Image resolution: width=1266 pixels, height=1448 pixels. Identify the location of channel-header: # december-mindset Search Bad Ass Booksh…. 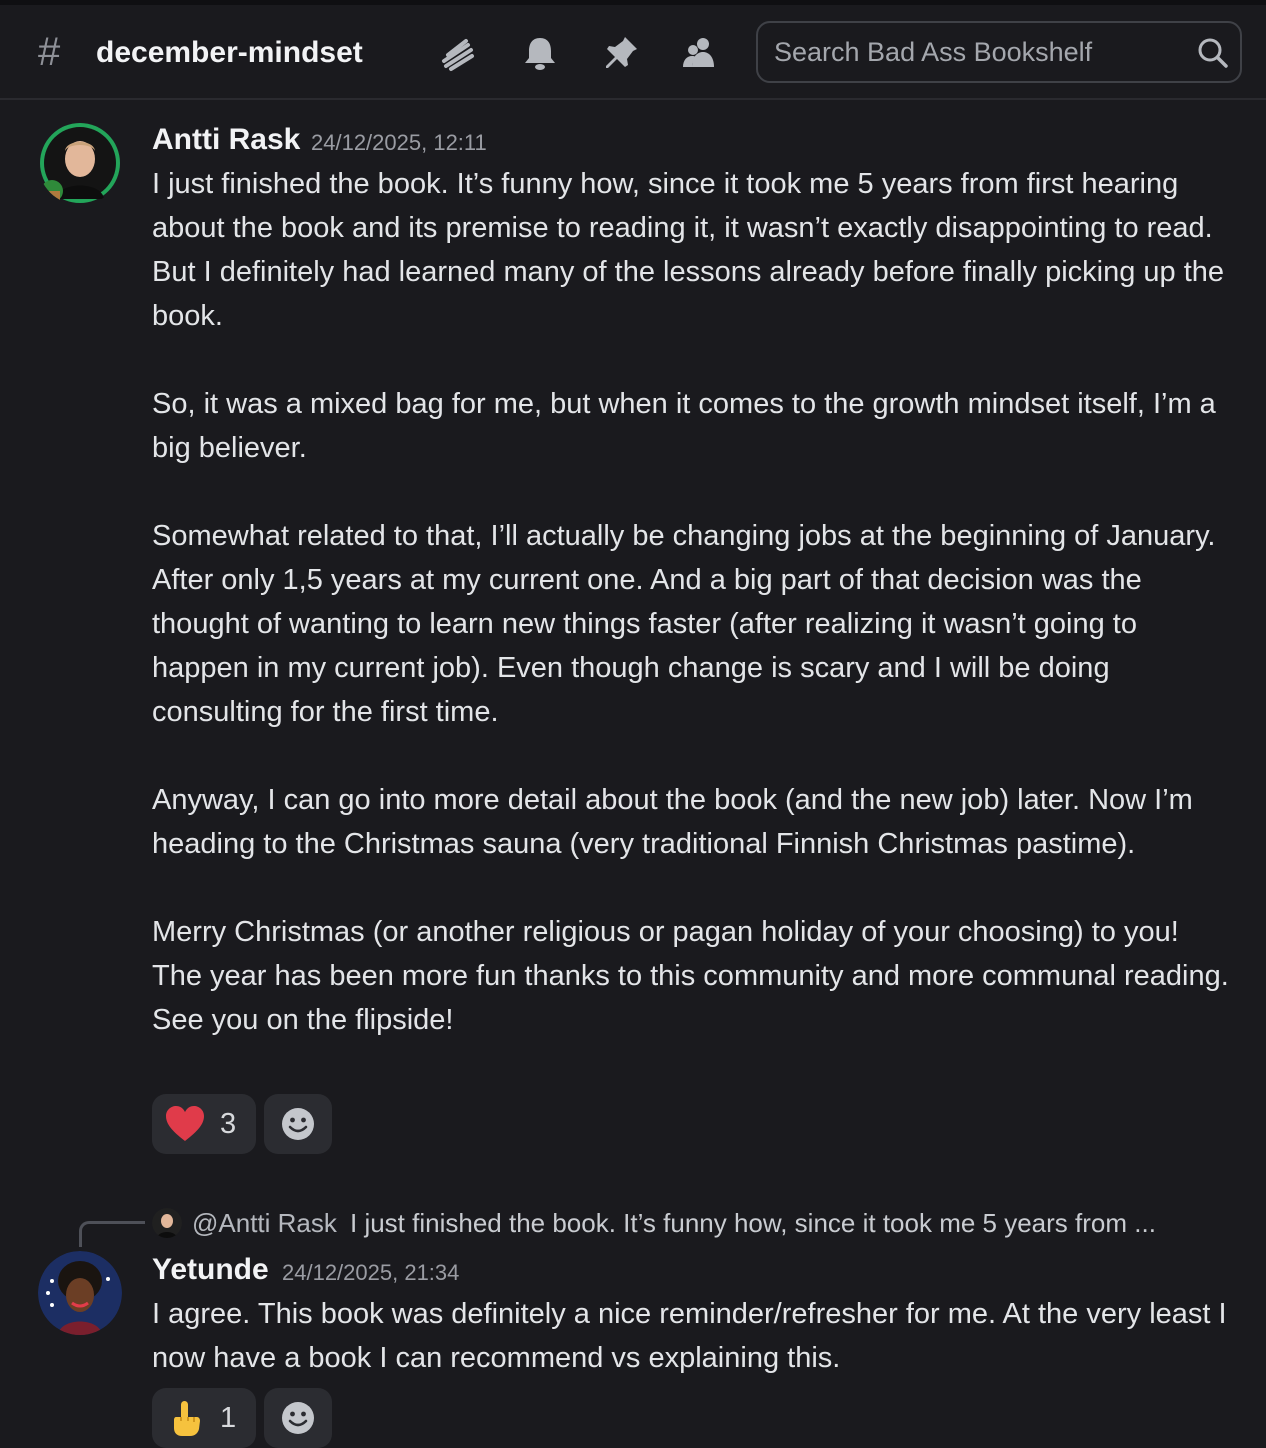
(633, 52).